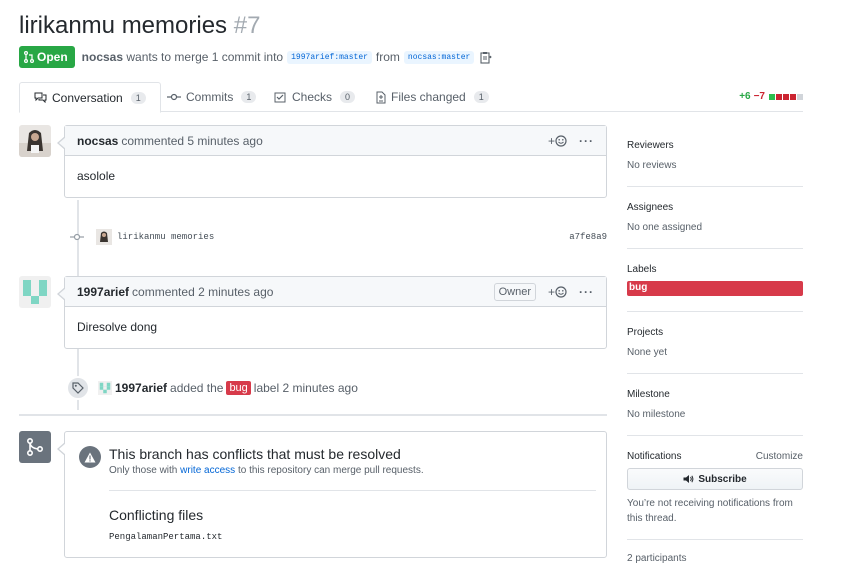  Describe the element at coordinates (715, 145) in the screenshot. I see `reviewers-title: Reviewers` at that location.